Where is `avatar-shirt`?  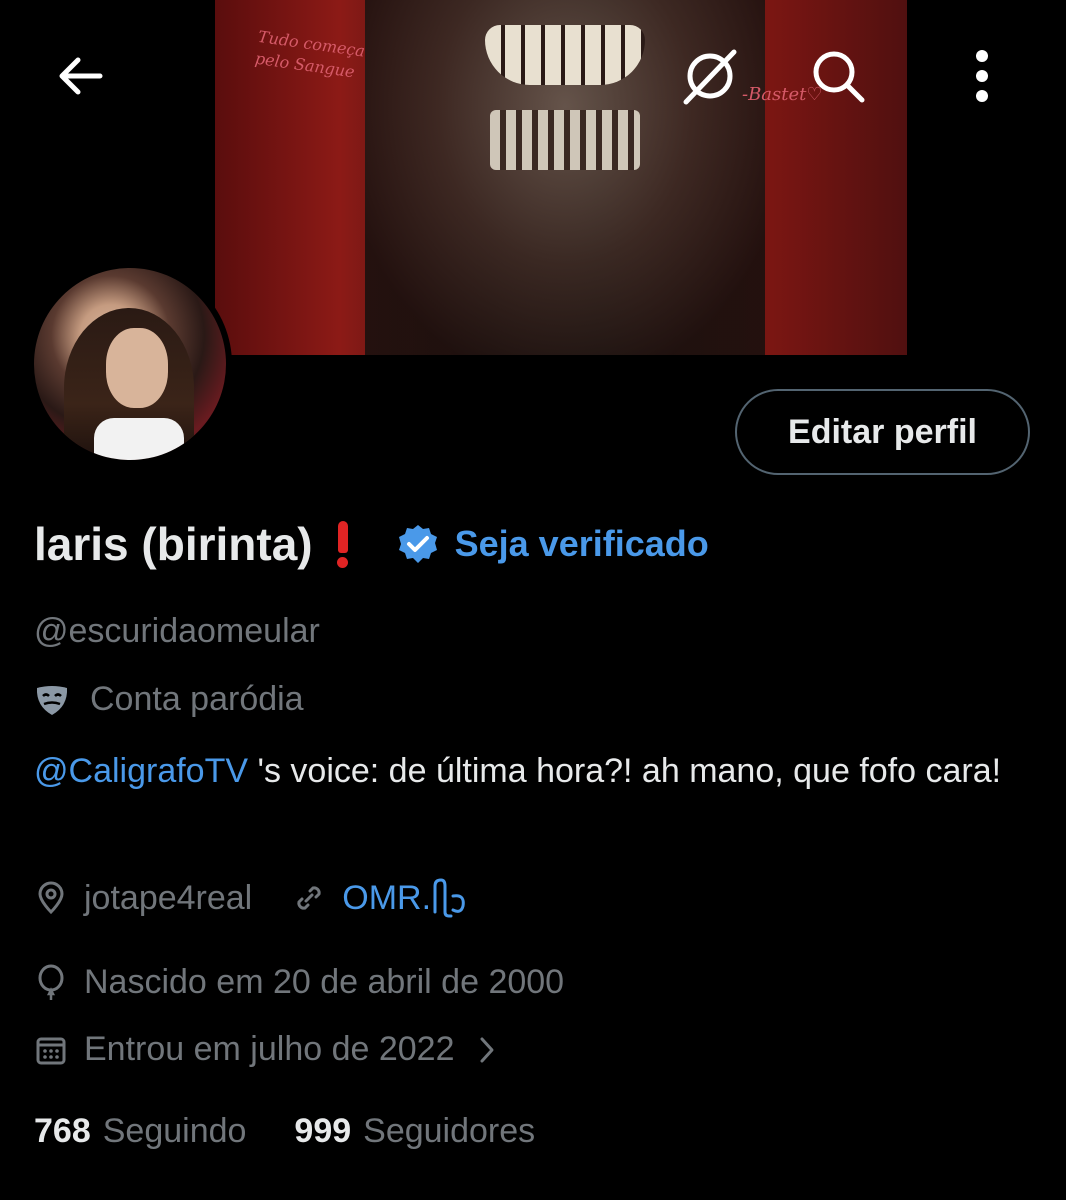
avatar-shirt is located at coordinates (139, 439).